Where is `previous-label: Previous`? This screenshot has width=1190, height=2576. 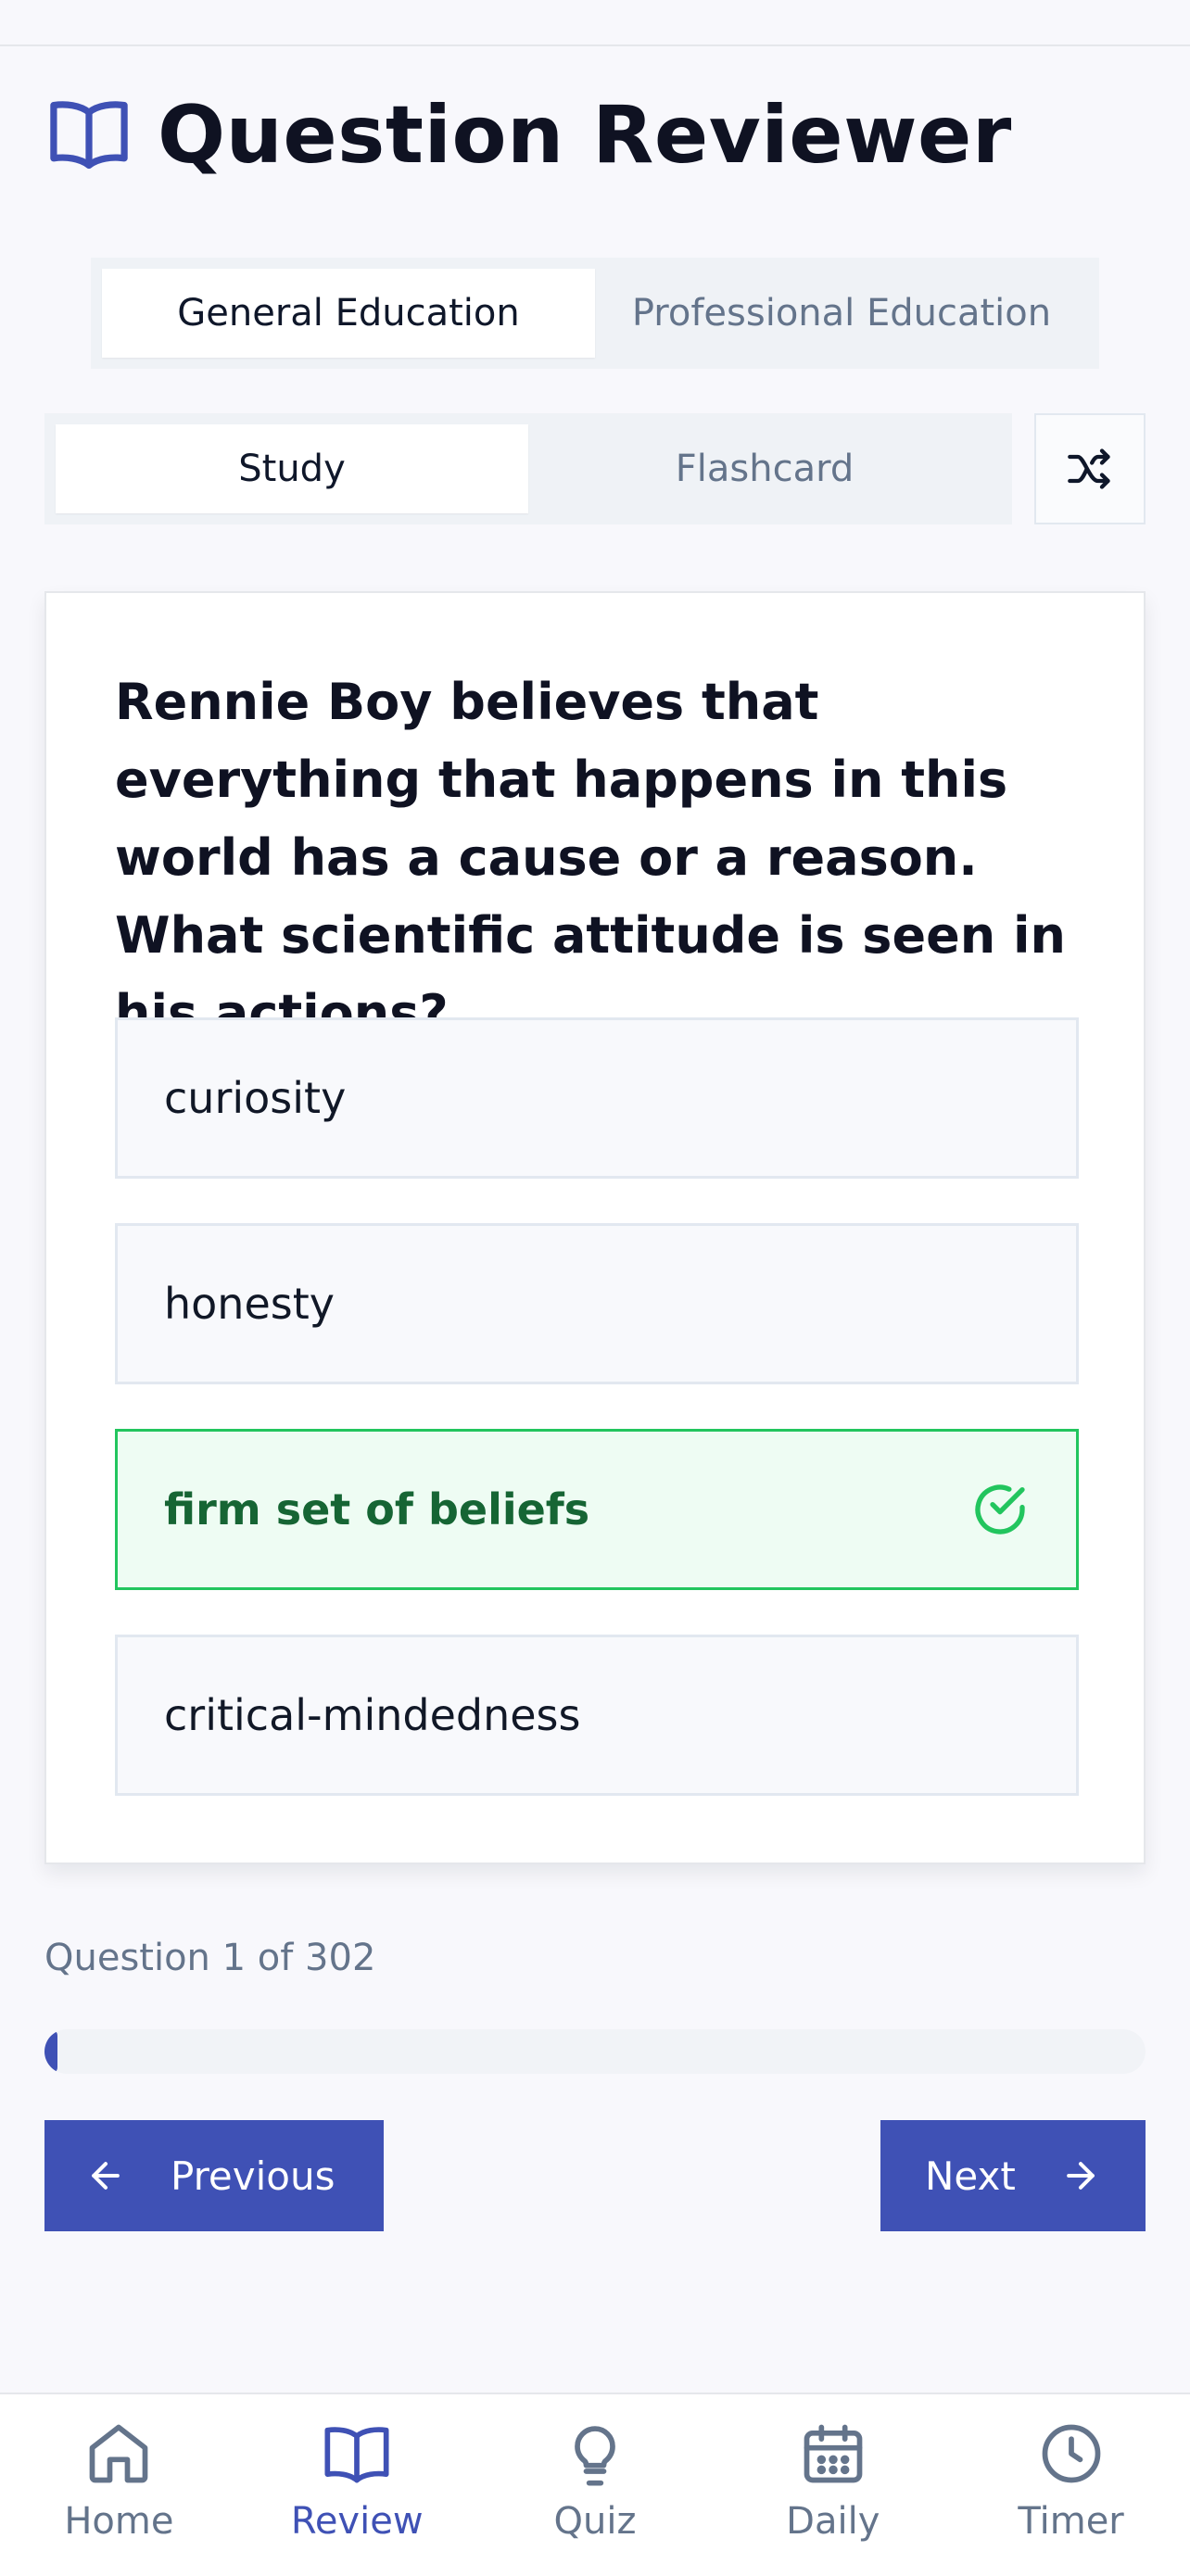
previous-label: Previous is located at coordinates (253, 2176).